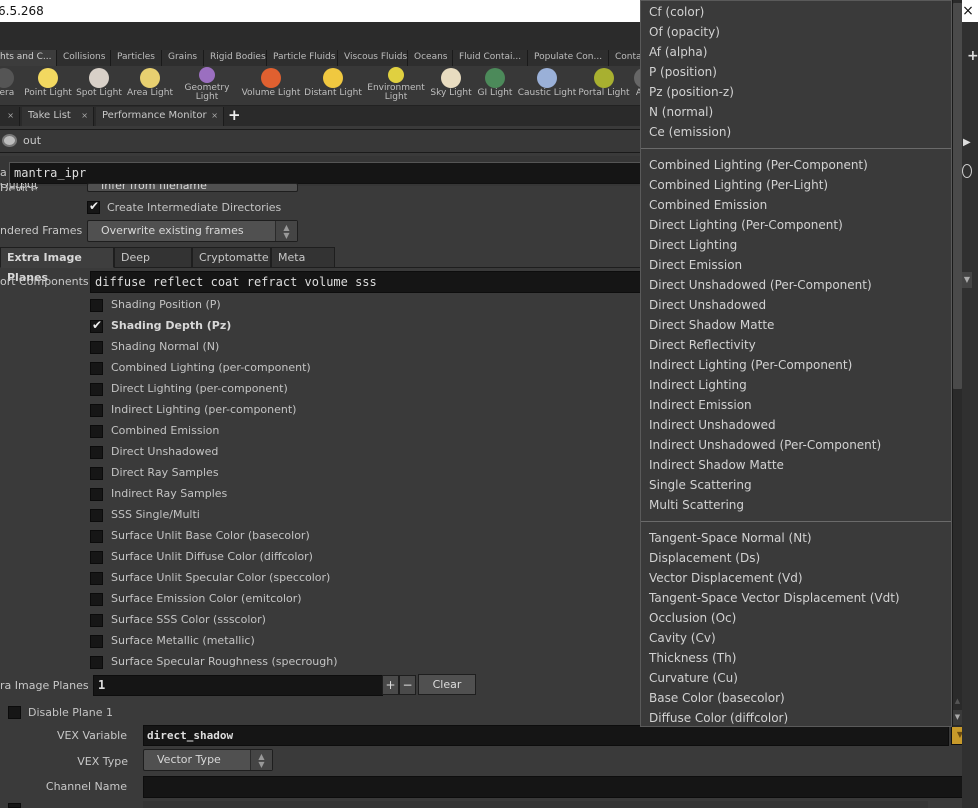 This screenshot has height=808, width=978. What do you see at coordinates (333, 86) in the screenshot?
I see `shelf-tool-distant-light: Distant Light` at bounding box center [333, 86].